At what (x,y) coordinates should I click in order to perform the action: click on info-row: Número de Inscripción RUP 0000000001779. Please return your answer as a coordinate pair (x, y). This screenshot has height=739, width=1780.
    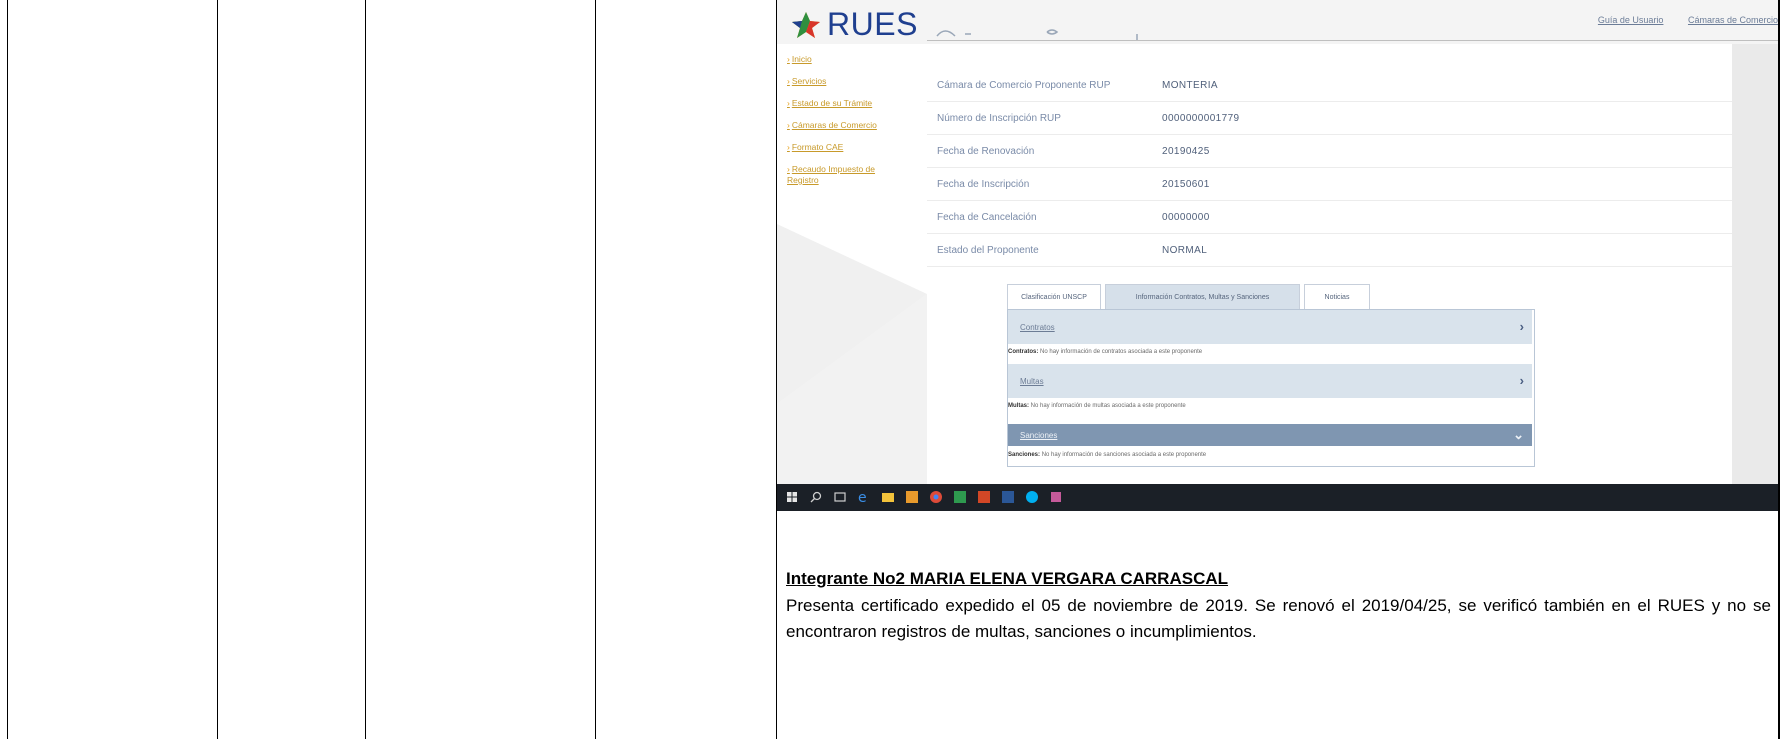
    Looking at the image, I should click on (1329, 118).